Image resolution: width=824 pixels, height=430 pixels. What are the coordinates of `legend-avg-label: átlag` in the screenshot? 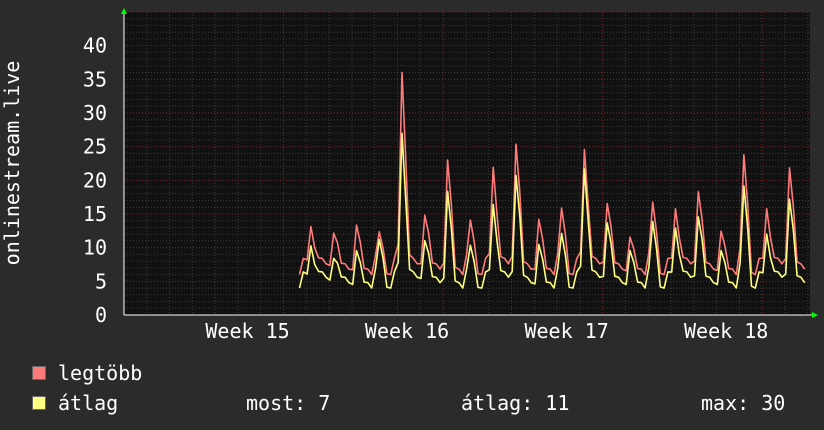 It's located at (88, 403).